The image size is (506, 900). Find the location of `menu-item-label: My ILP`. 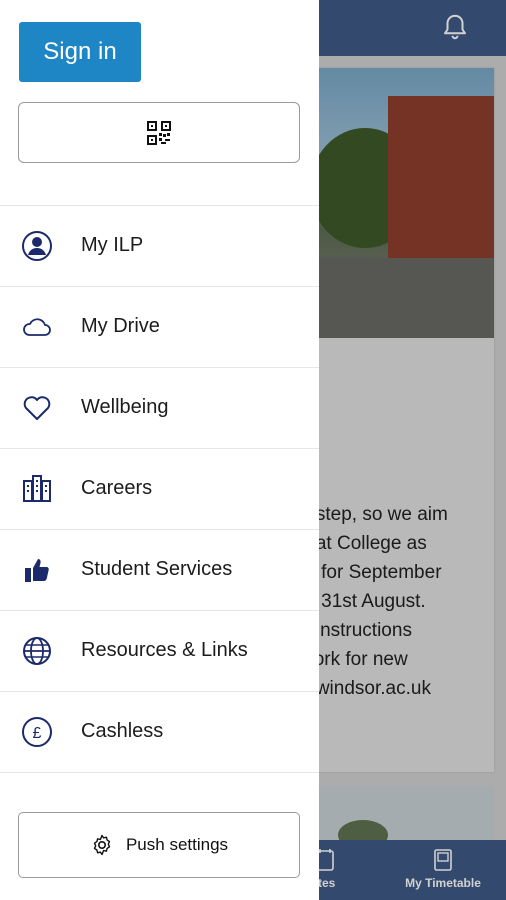

menu-item-label: My ILP is located at coordinates (112, 245).